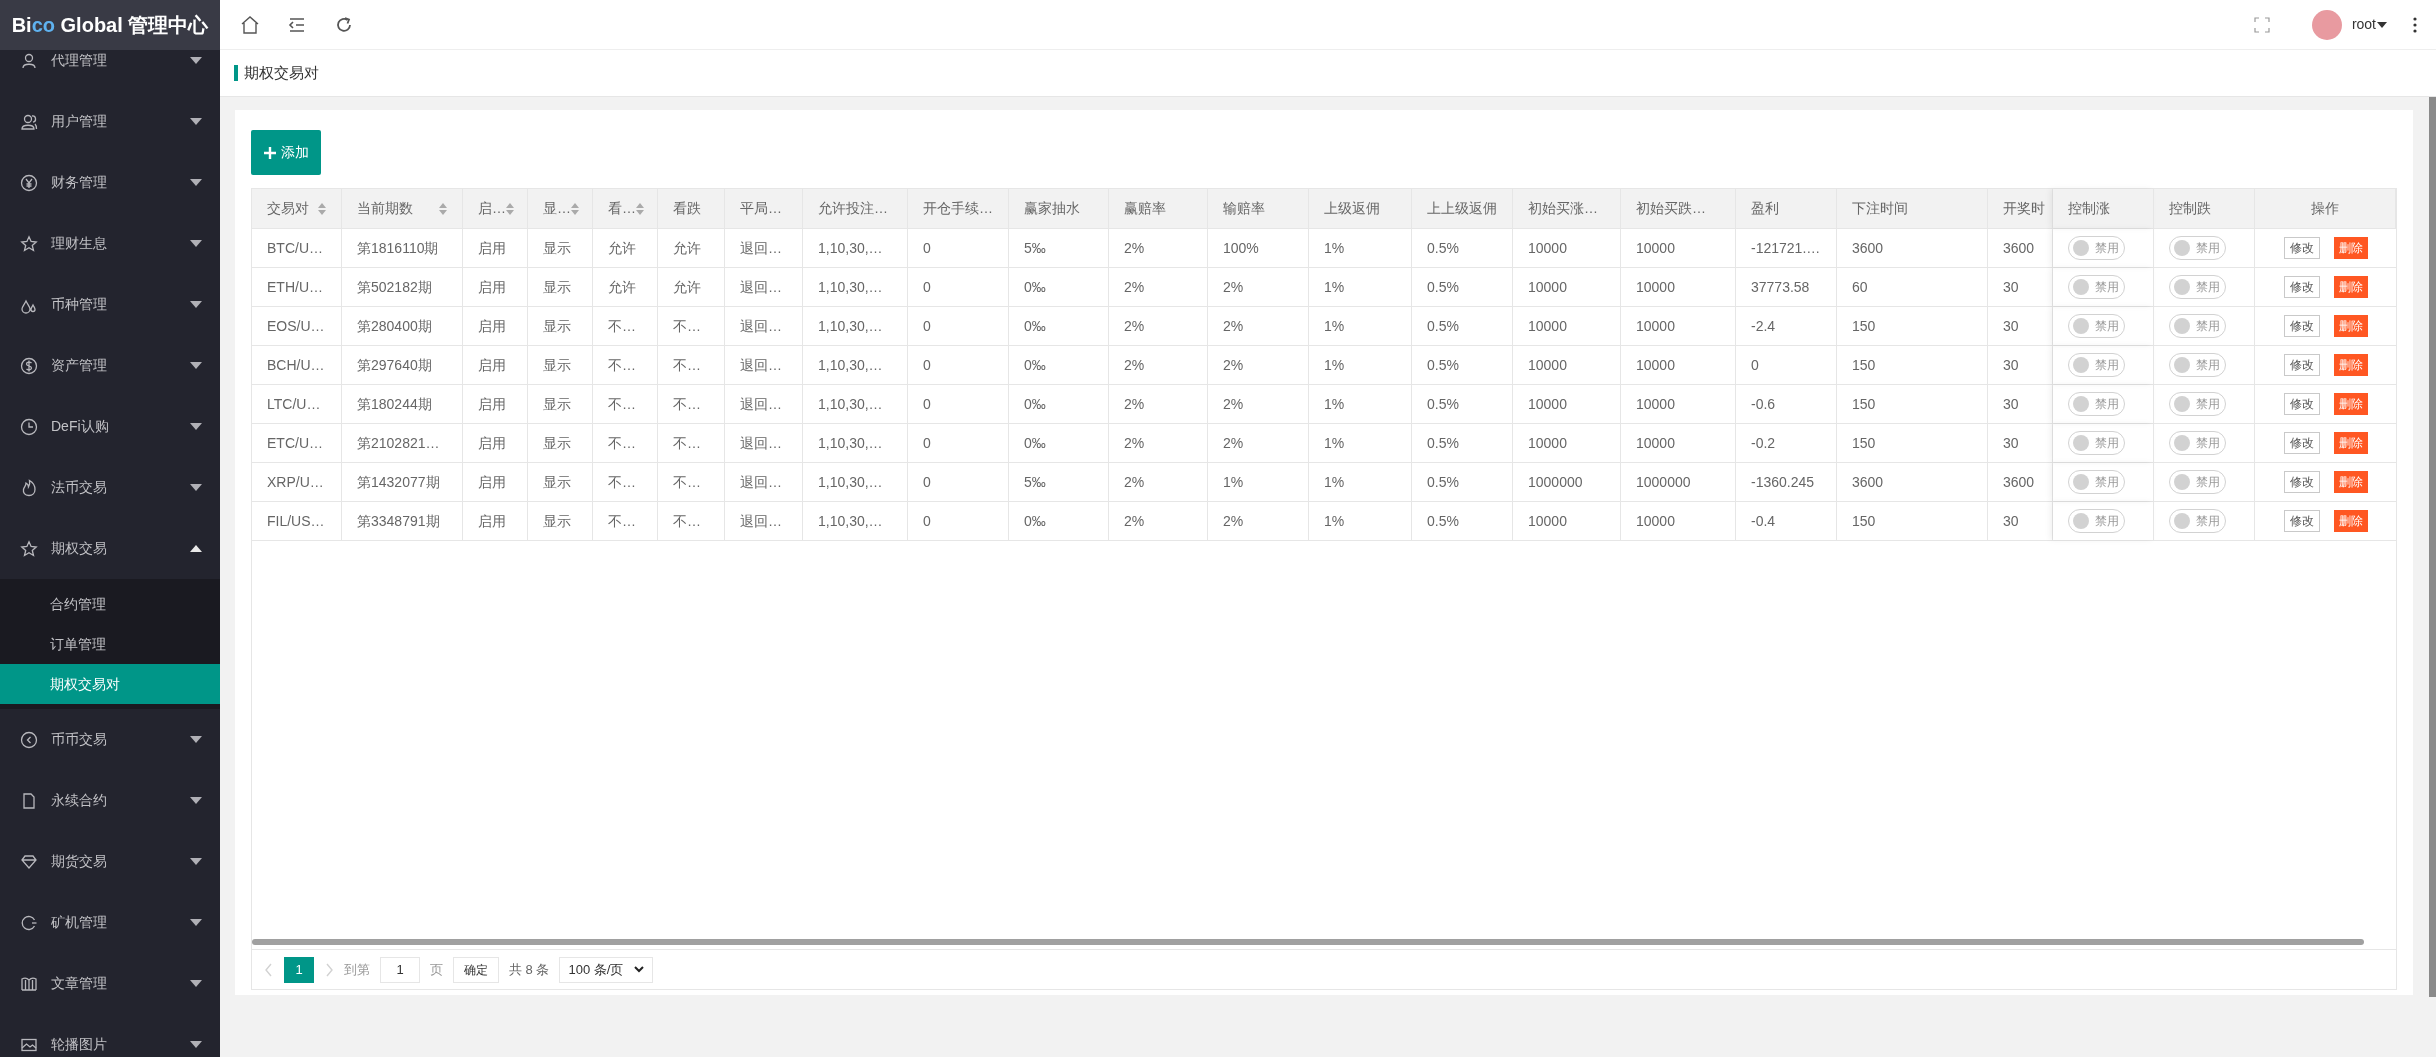 This screenshot has height=1057, width=2436. What do you see at coordinates (2415, 24) in the screenshot?
I see `more-icon` at bounding box center [2415, 24].